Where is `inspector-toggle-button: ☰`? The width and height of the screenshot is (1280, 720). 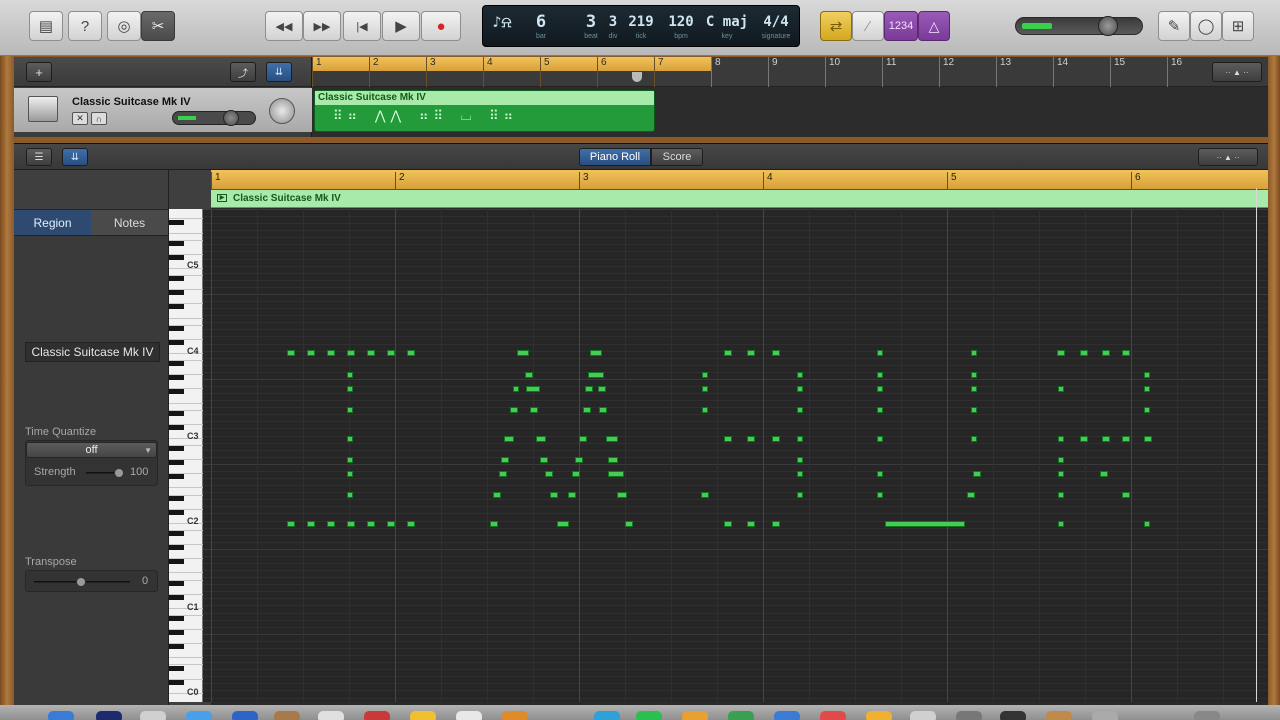 inspector-toggle-button: ☰ is located at coordinates (39, 157).